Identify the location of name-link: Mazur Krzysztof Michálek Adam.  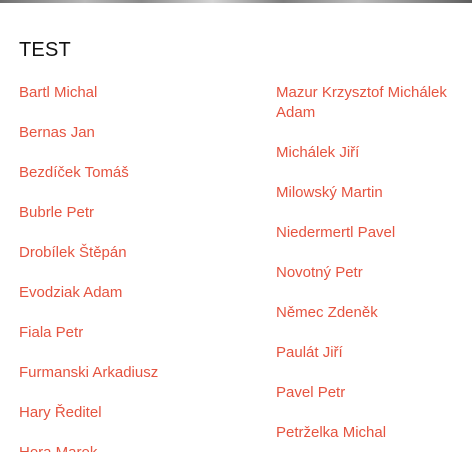
(371, 103).